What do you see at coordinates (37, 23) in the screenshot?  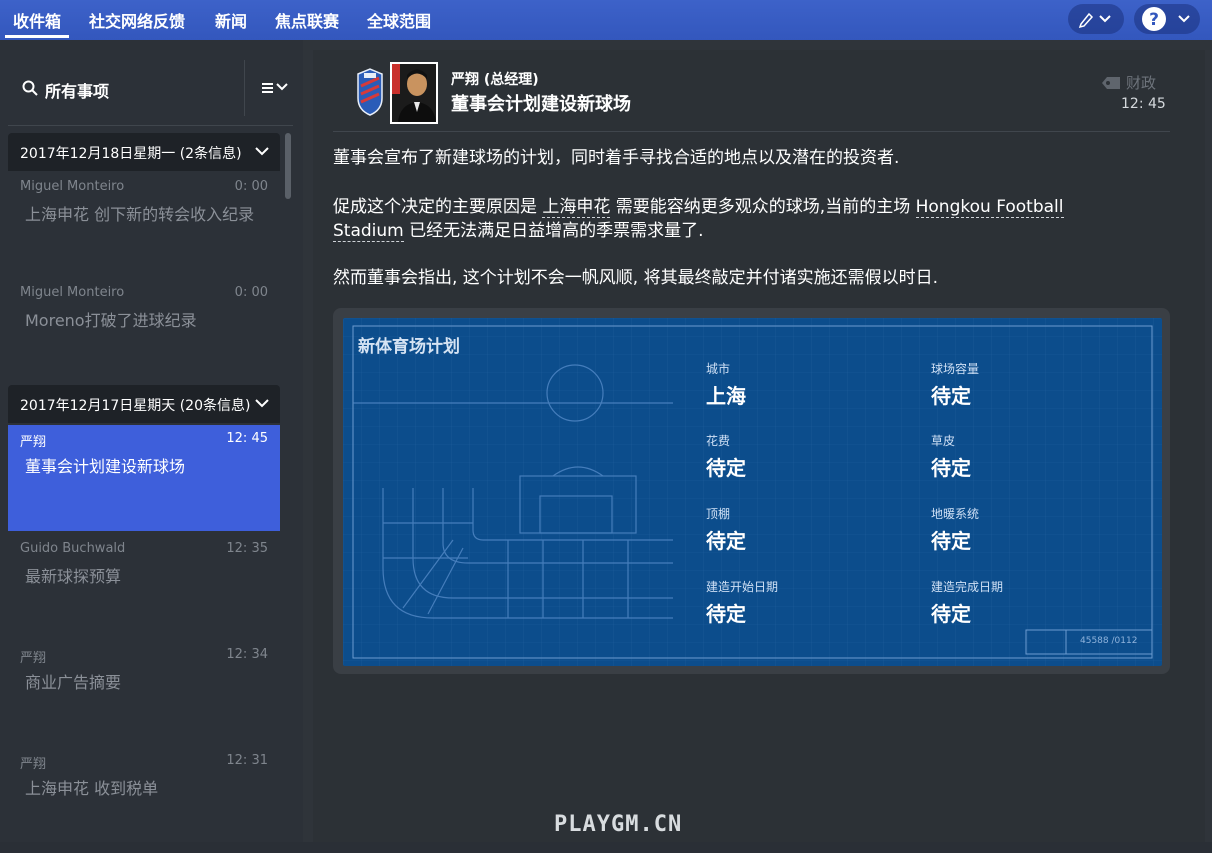 I see `tab-inbox: 收件箱` at bounding box center [37, 23].